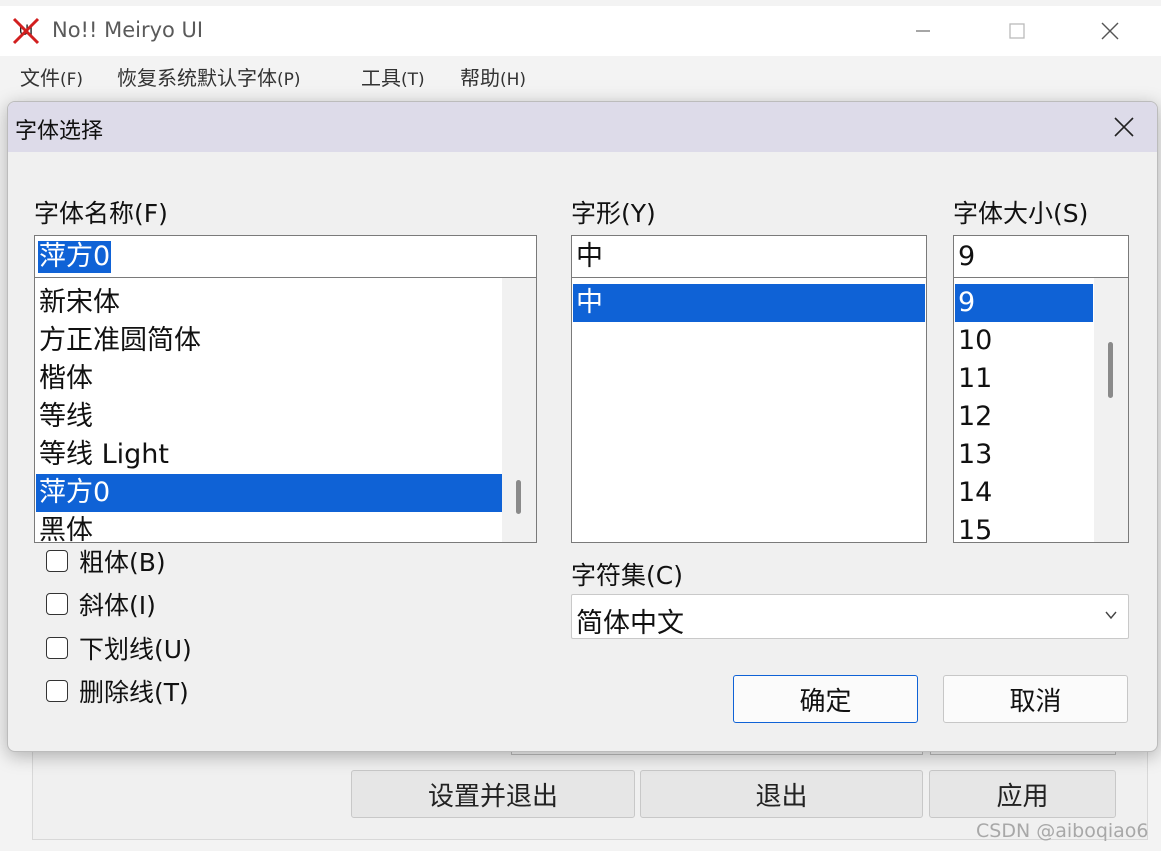 This screenshot has height=851, width=1161. Describe the element at coordinates (1062, 831) in the screenshot. I see `watermark: CSDN @aiboqiao6` at that location.